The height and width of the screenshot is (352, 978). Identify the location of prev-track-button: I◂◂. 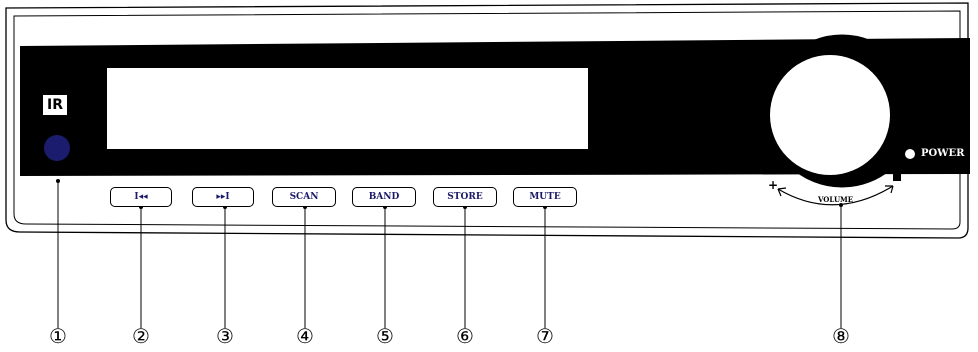
(141, 197).